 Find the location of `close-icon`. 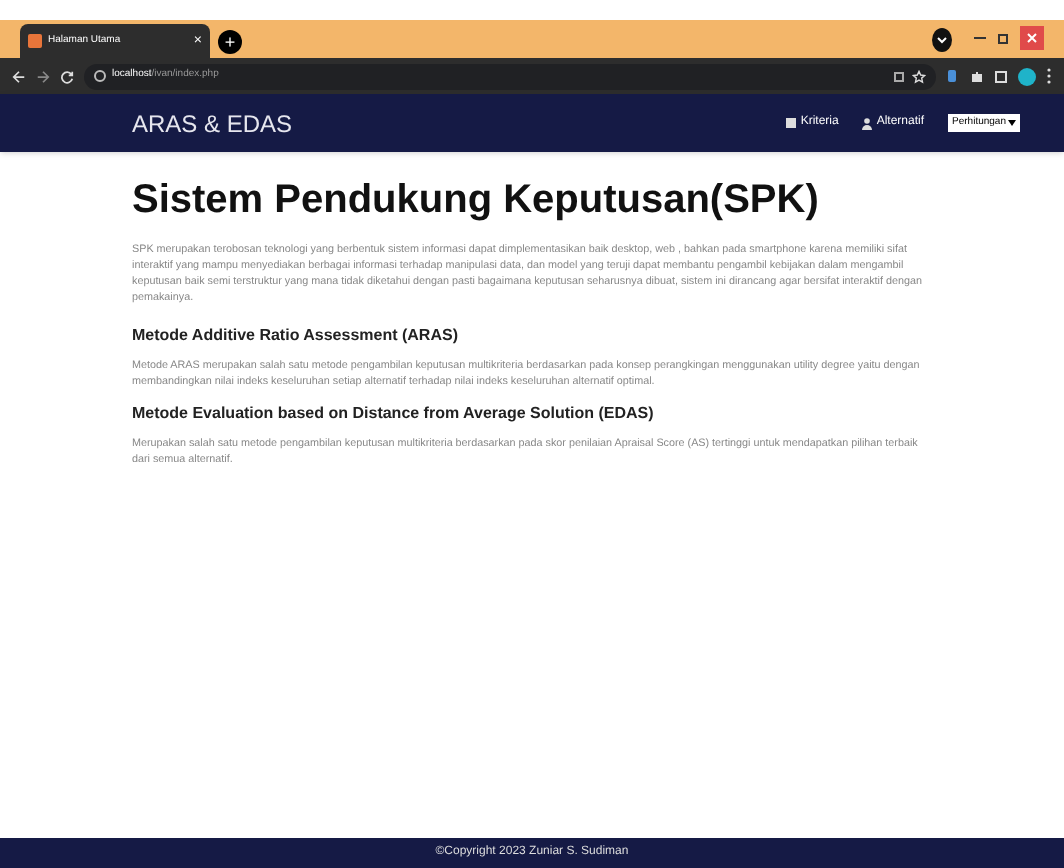

close-icon is located at coordinates (1032, 38).